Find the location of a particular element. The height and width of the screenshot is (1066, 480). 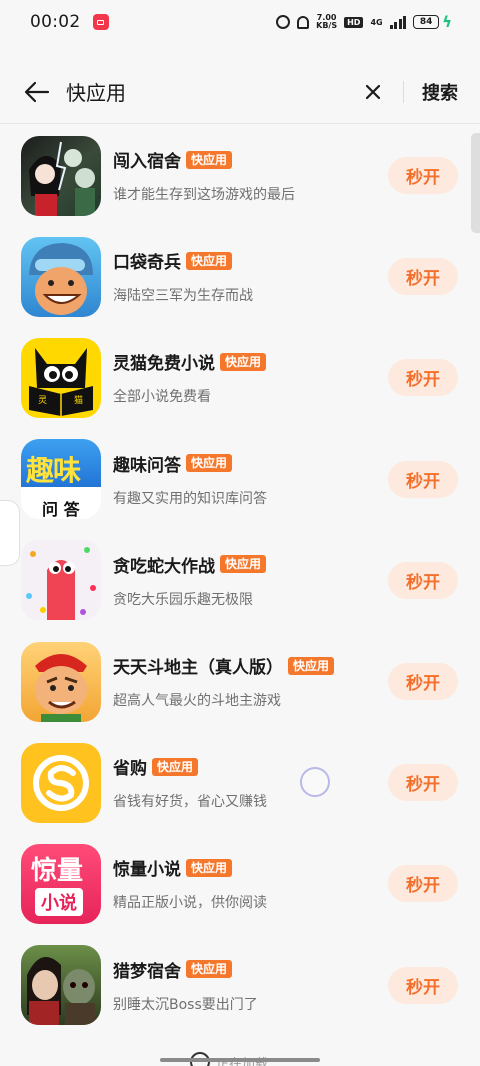

search-input is located at coordinates (214, 91).